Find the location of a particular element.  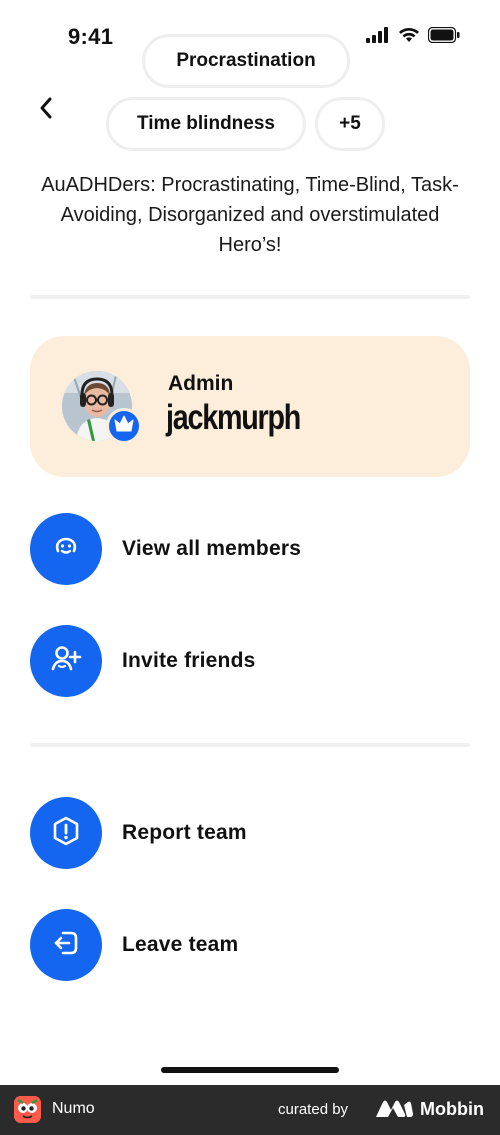

view-all-members-button: View all members is located at coordinates (250, 549).